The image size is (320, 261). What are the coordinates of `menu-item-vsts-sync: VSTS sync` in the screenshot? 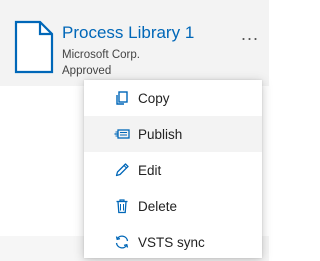 It's located at (173, 242).